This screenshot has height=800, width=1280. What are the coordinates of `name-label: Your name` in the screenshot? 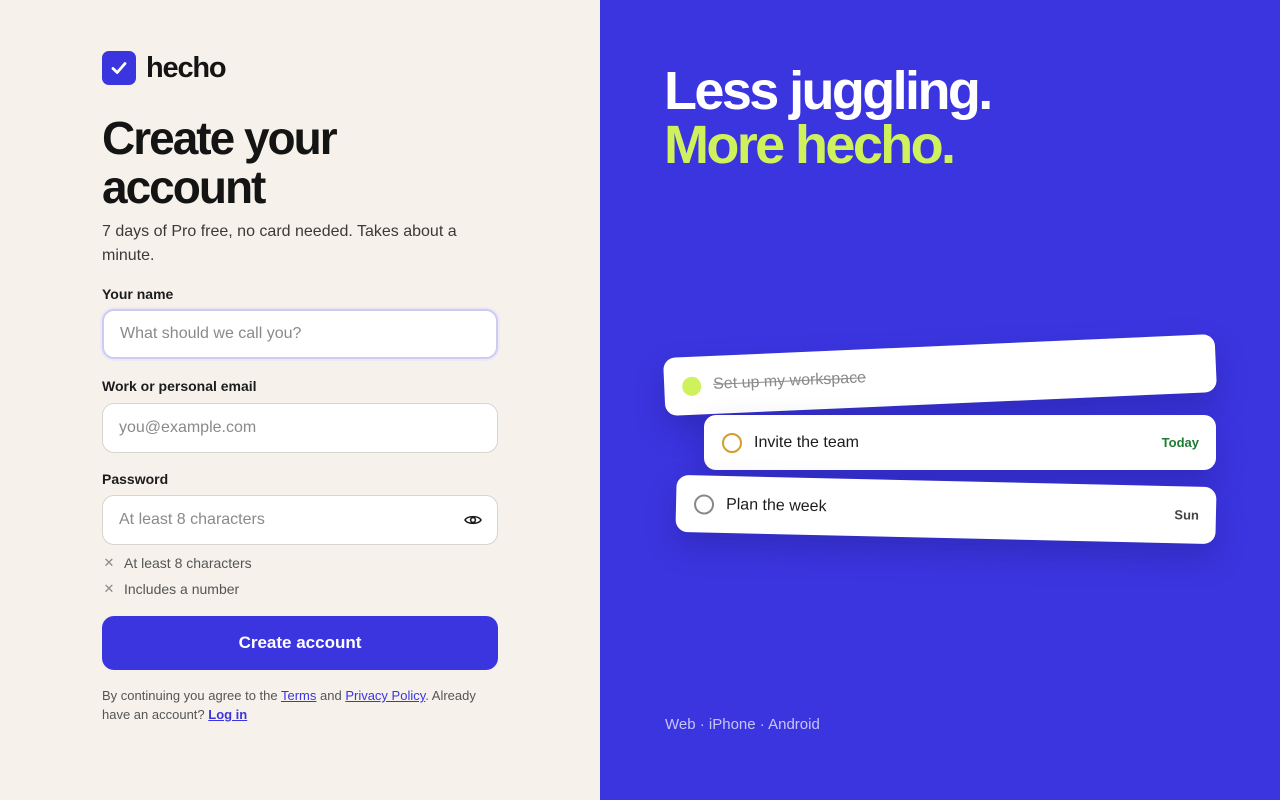 It's located at (138, 294).